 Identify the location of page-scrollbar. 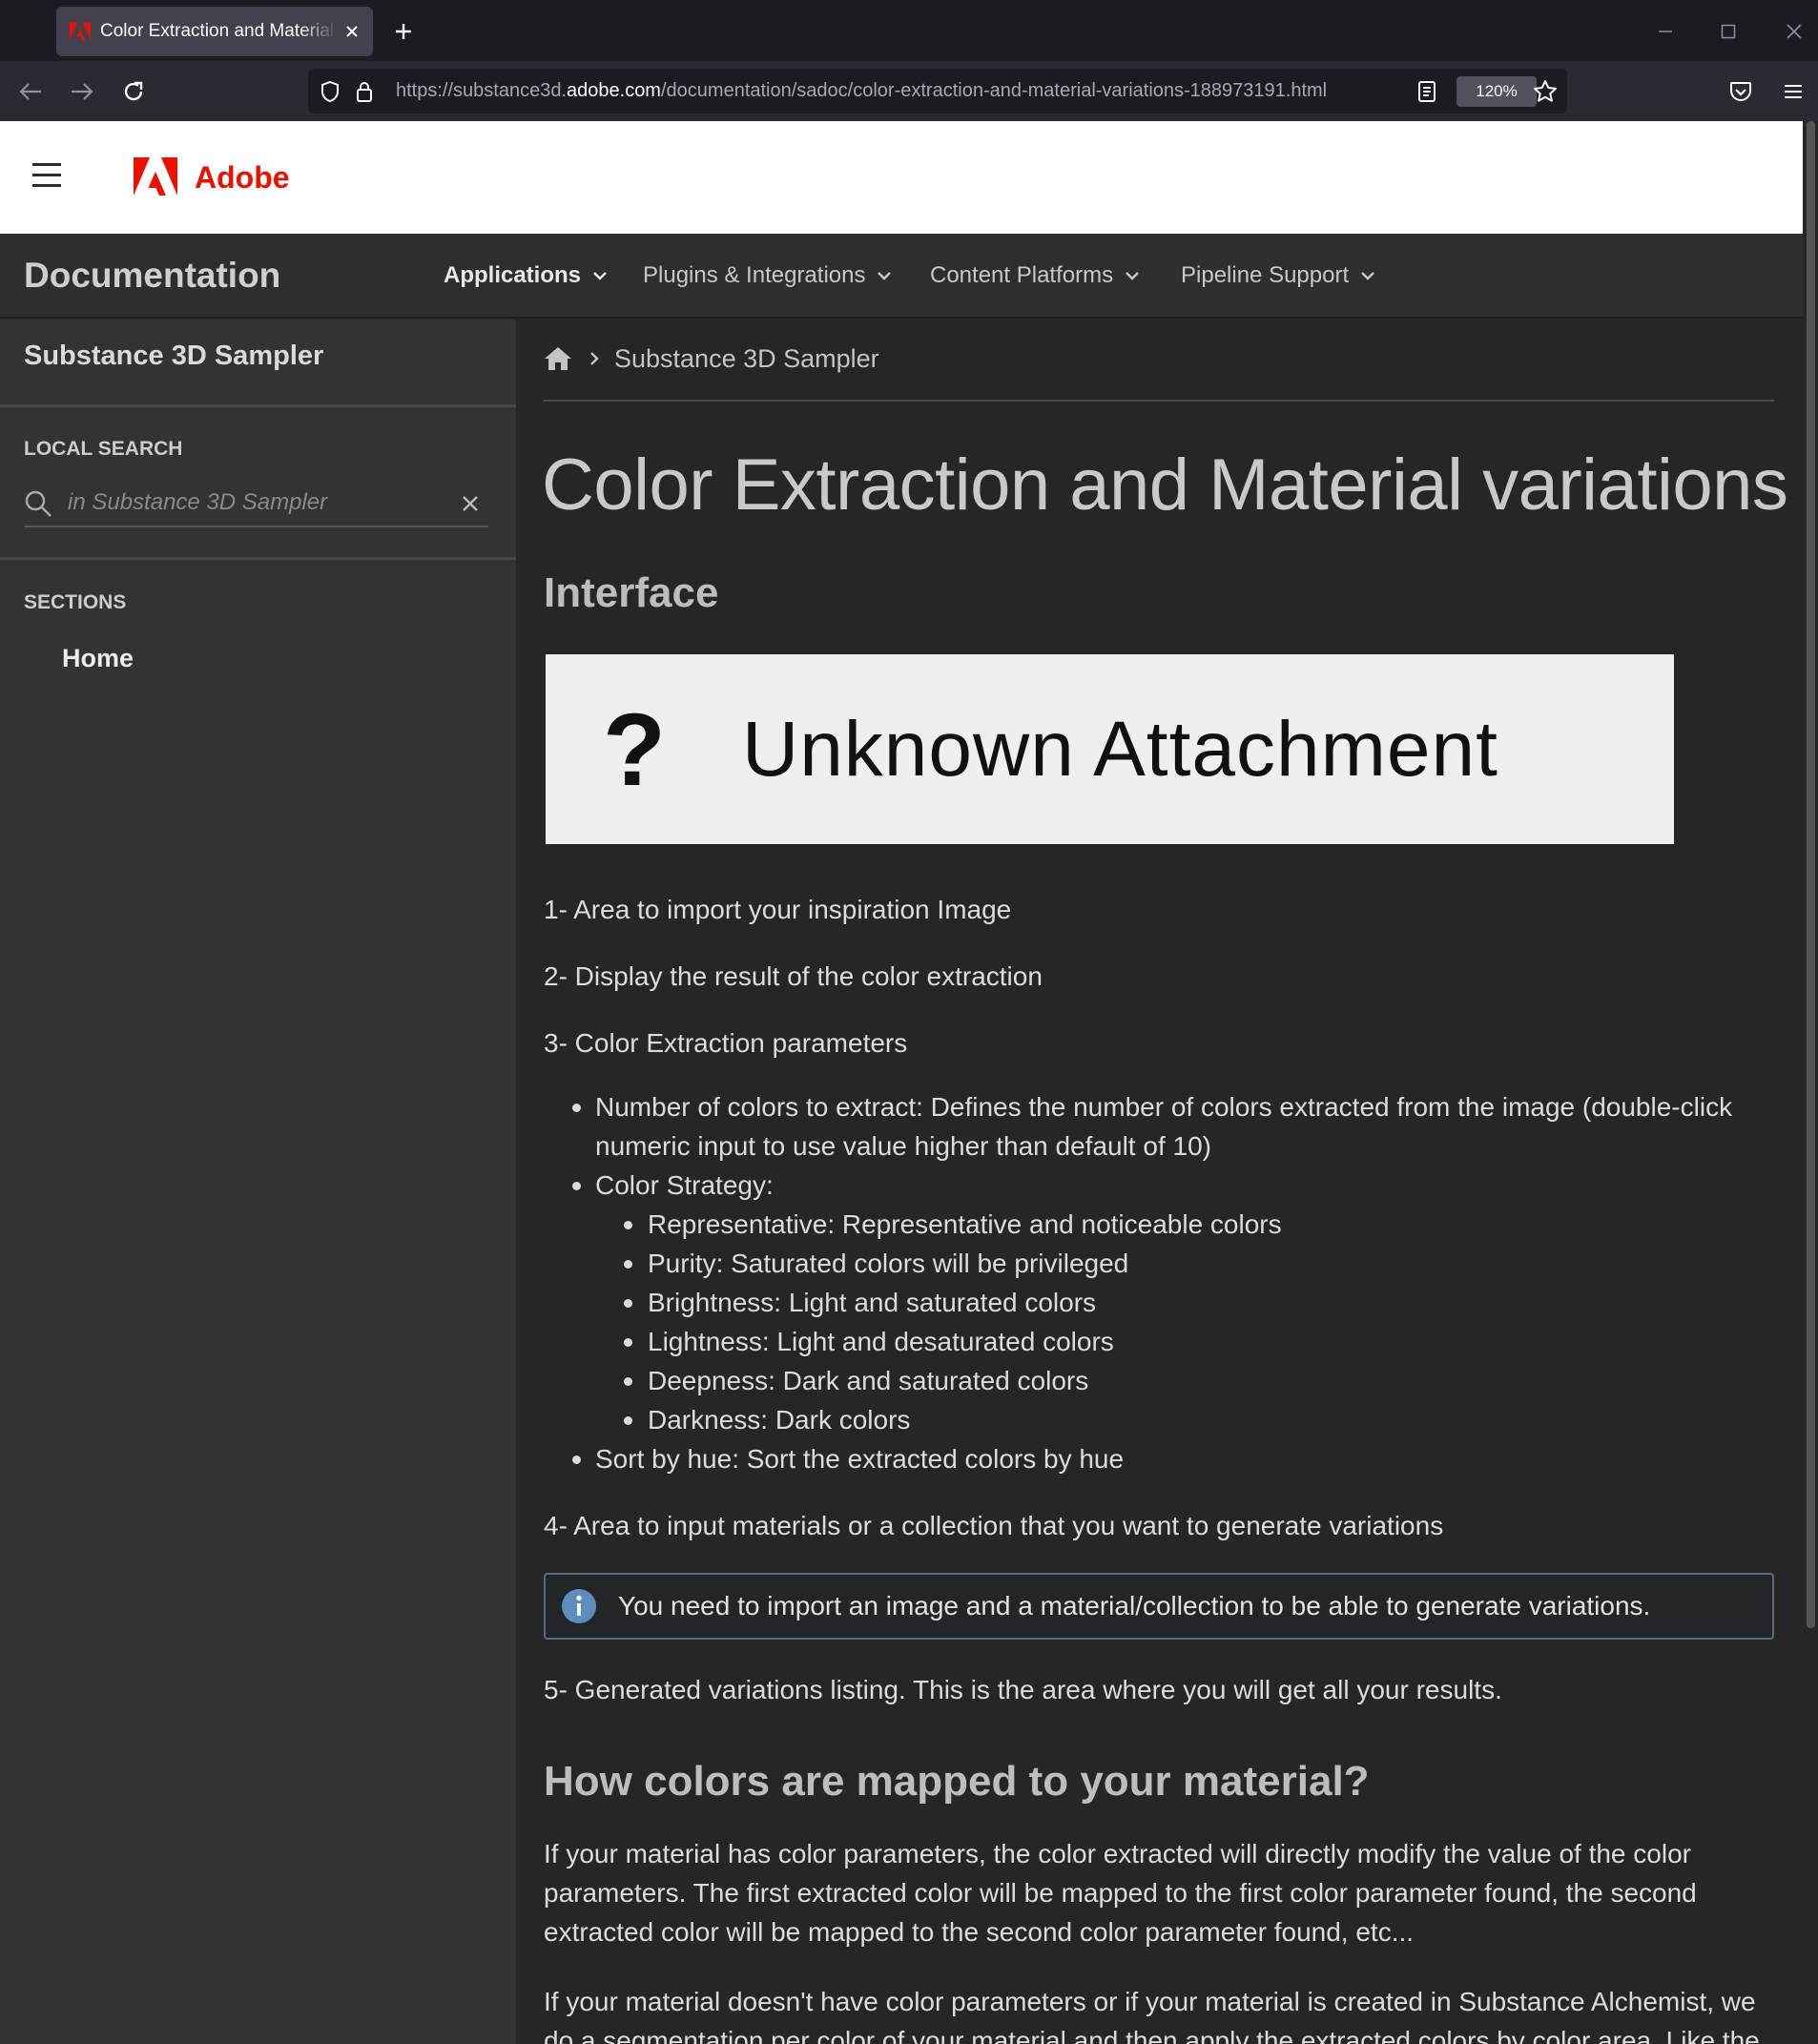
(1810, 1082).